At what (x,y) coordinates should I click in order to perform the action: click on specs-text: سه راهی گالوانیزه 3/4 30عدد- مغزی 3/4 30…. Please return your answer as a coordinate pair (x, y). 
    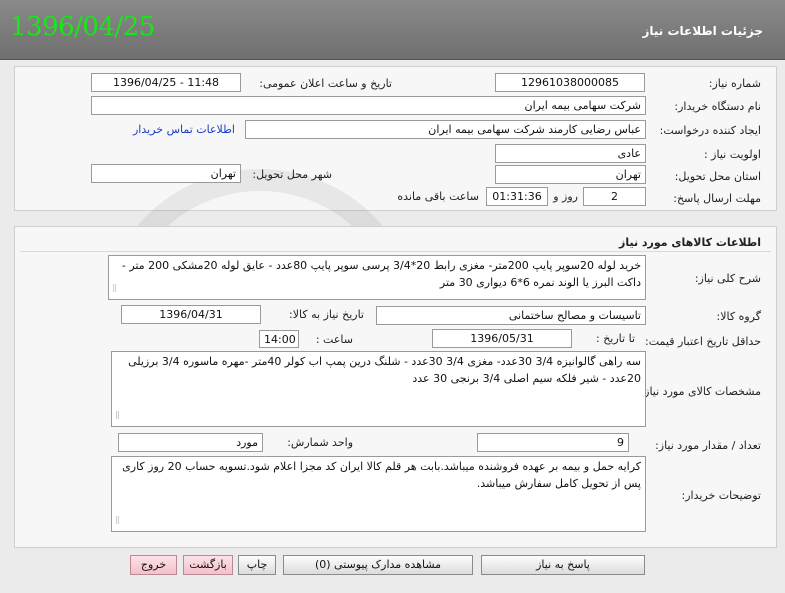
    Looking at the image, I should click on (384, 370).